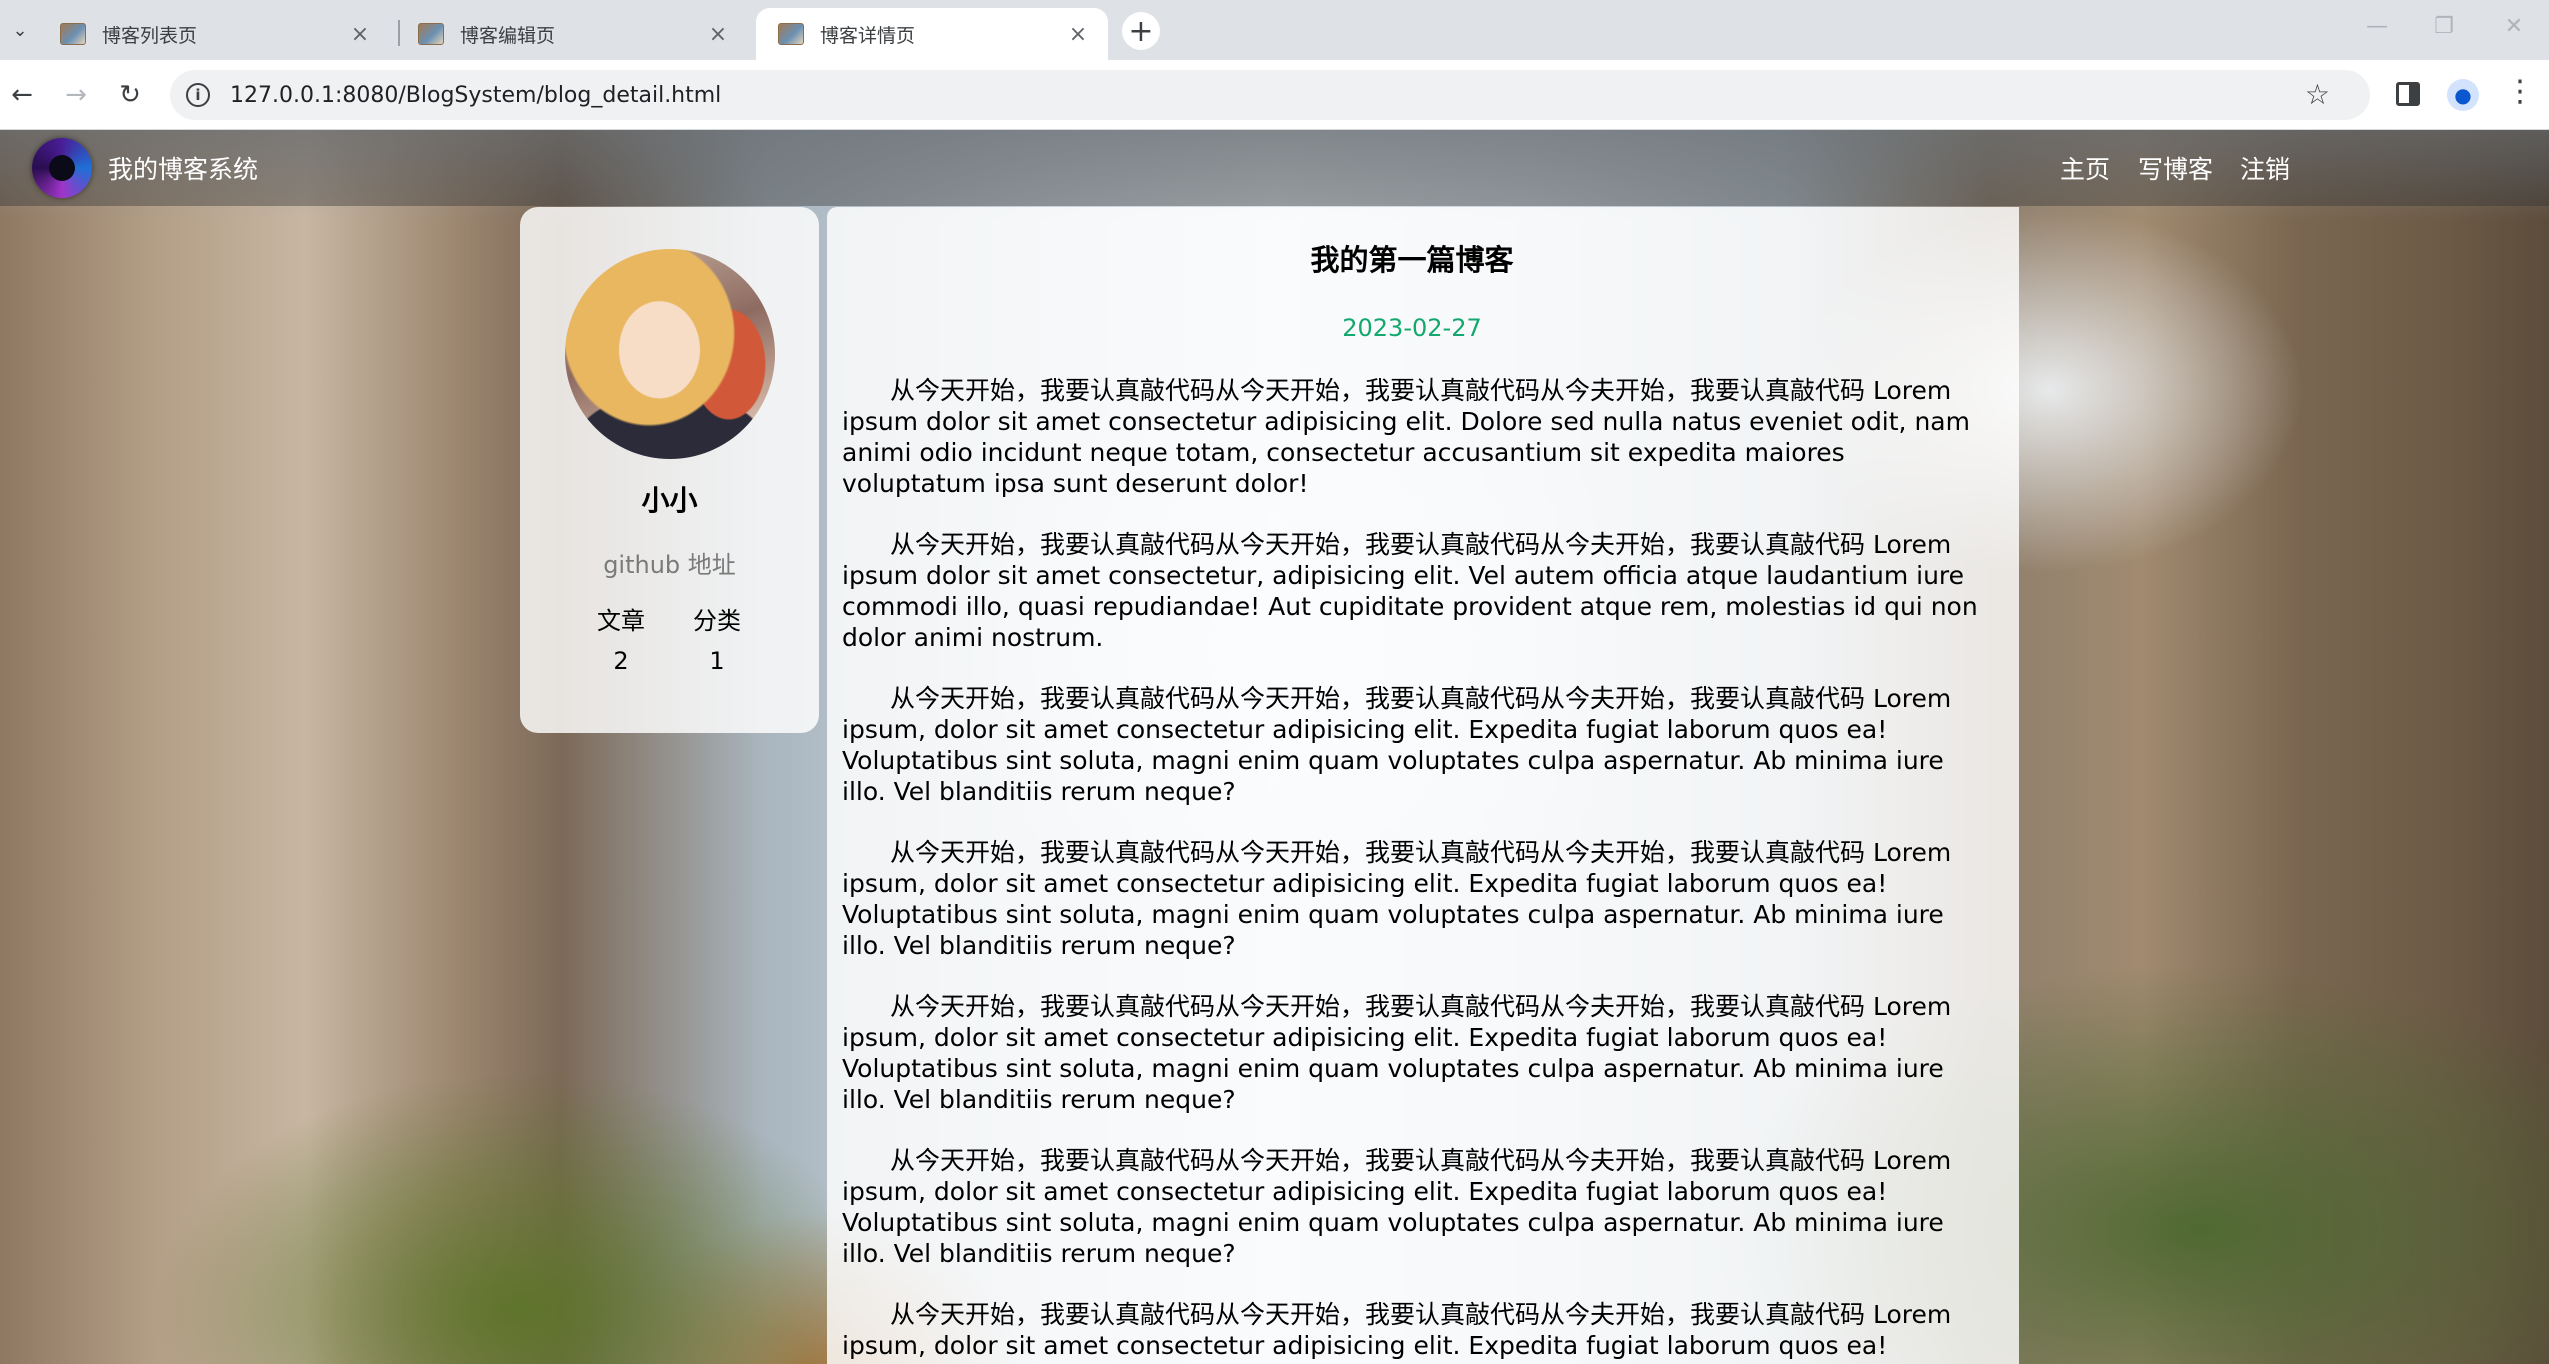  What do you see at coordinates (868, 35) in the screenshot?
I see `tab-title: 博客详情页` at bounding box center [868, 35].